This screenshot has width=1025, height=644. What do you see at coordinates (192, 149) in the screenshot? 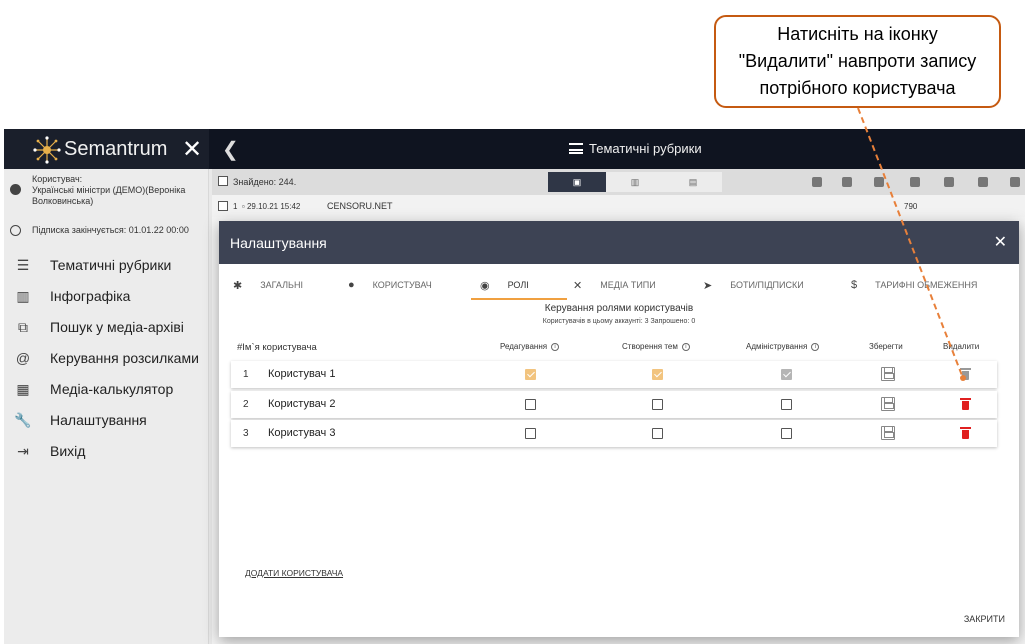
I see `sidebar-close-icon: ✕` at bounding box center [192, 149].